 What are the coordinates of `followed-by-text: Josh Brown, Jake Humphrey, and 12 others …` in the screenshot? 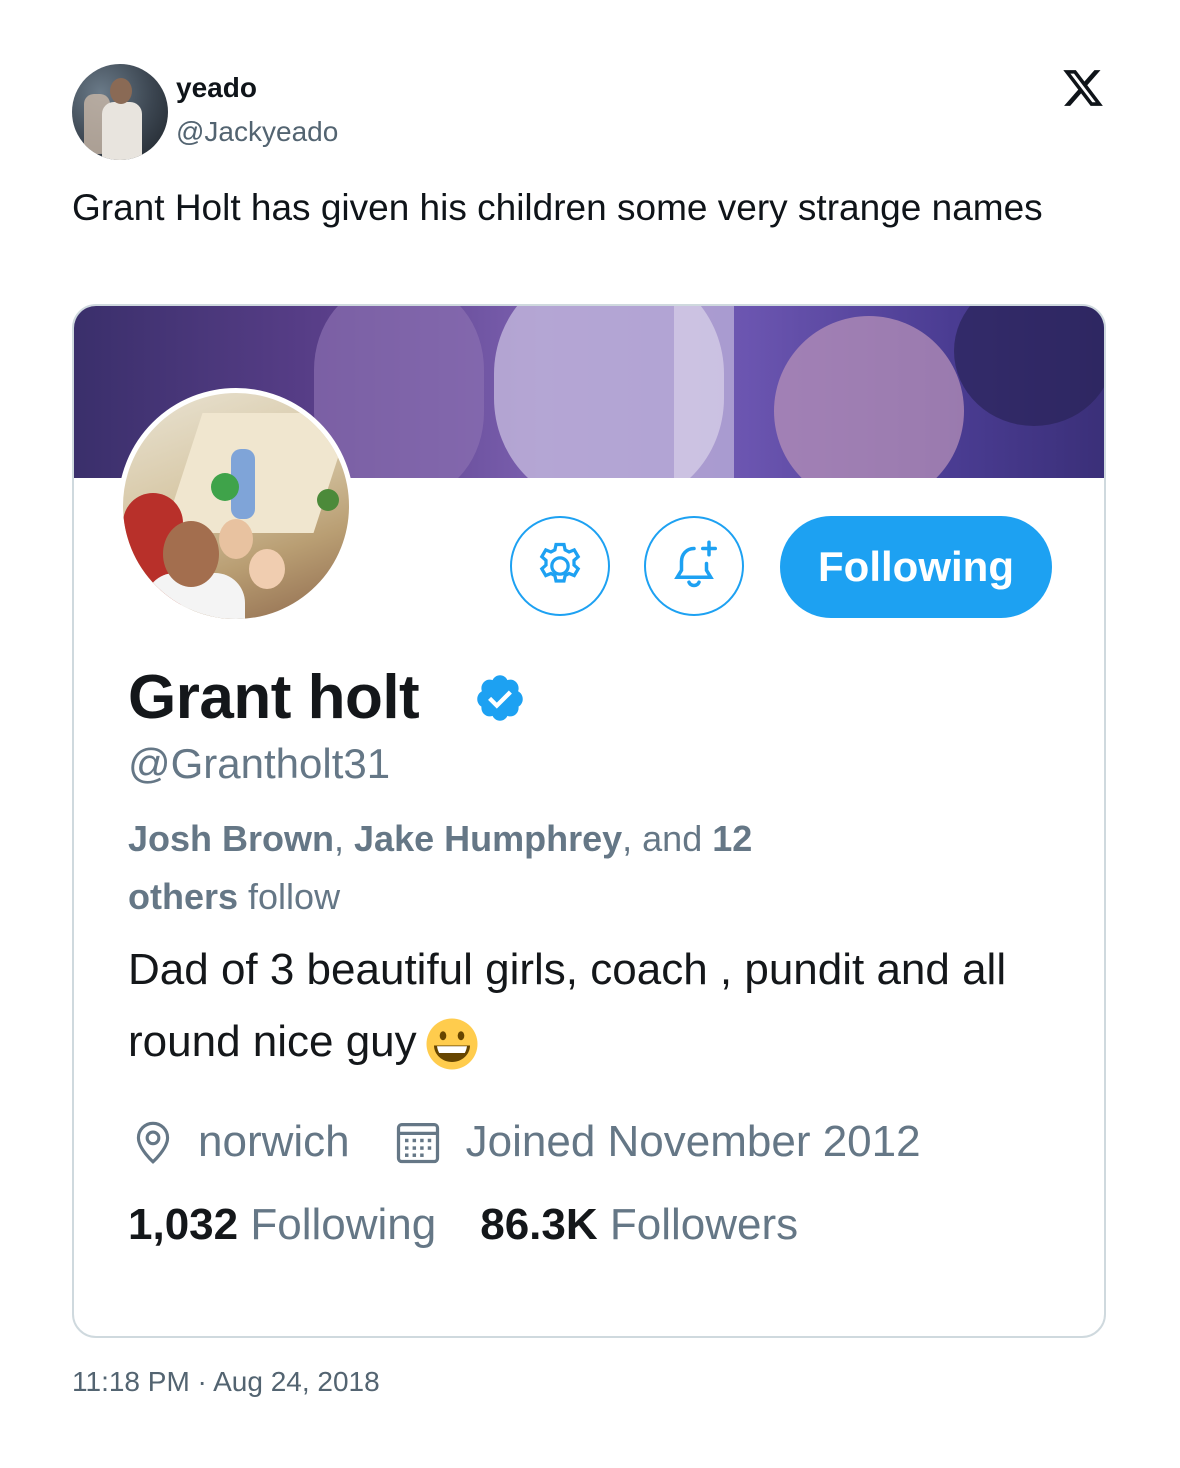 It's located at (440, 867).